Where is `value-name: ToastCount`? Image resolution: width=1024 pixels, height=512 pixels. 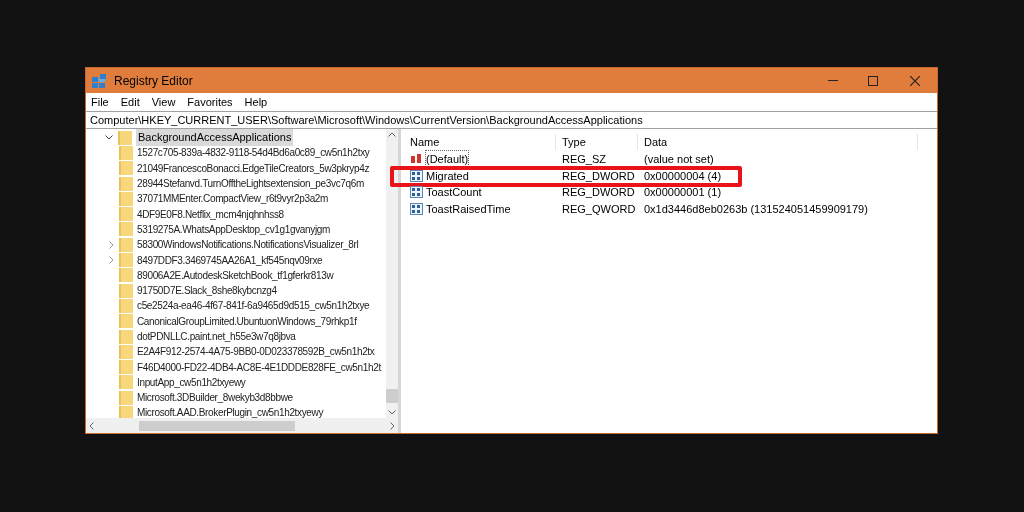 value-name: ToastCount is located at coordinates (454, 192).